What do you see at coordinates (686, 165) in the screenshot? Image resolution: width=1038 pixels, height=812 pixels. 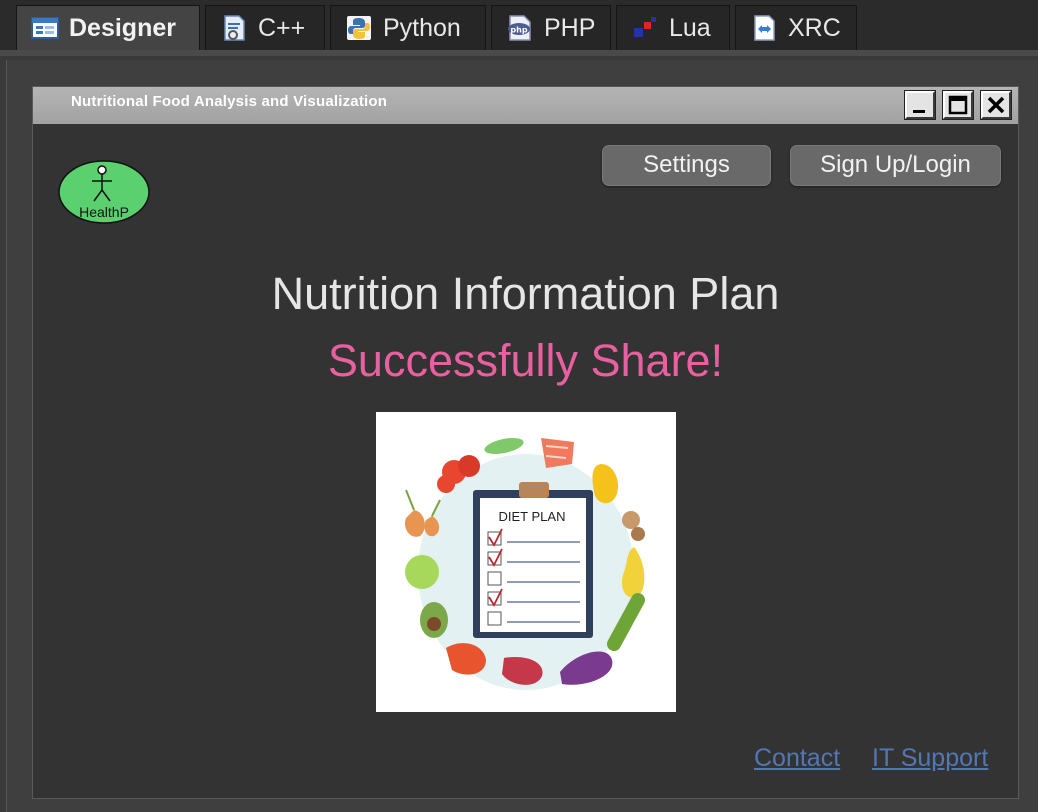 I see `settings-button: Settings` at bounding box center [686, 165].